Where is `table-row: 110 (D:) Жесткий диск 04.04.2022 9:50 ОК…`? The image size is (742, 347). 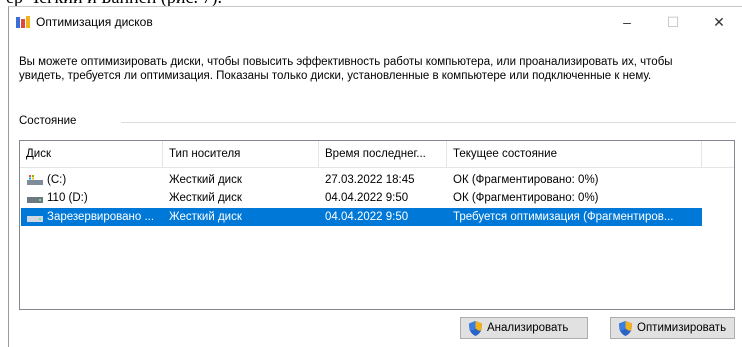
table-row: 110 (D:) Жесткий диск 04.04.2022 9:50 ОК… is located at coordinates (361, 198).